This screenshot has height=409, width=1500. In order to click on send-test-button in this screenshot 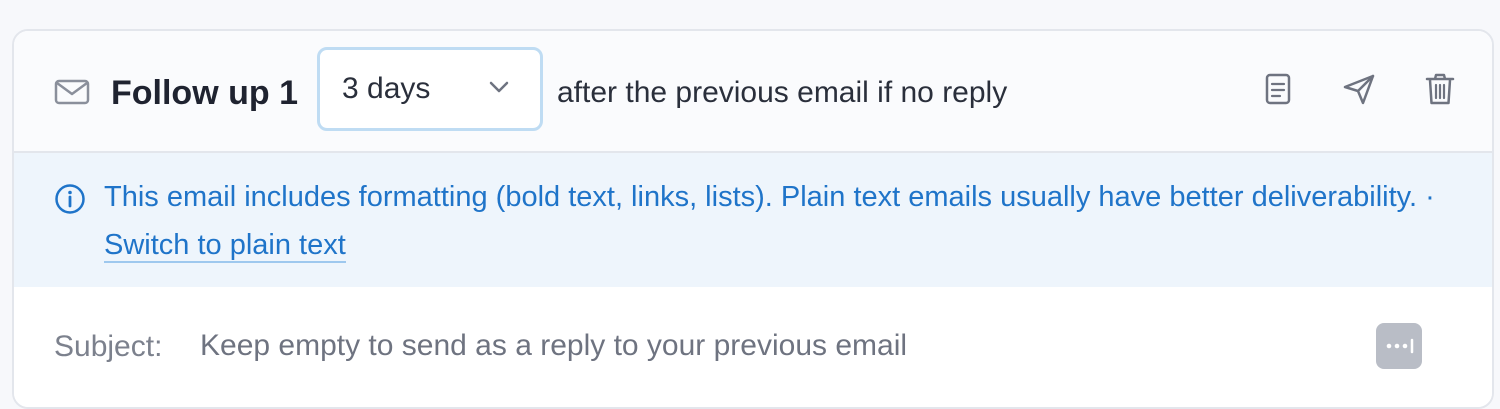, I will do `click(1359, 91)`.